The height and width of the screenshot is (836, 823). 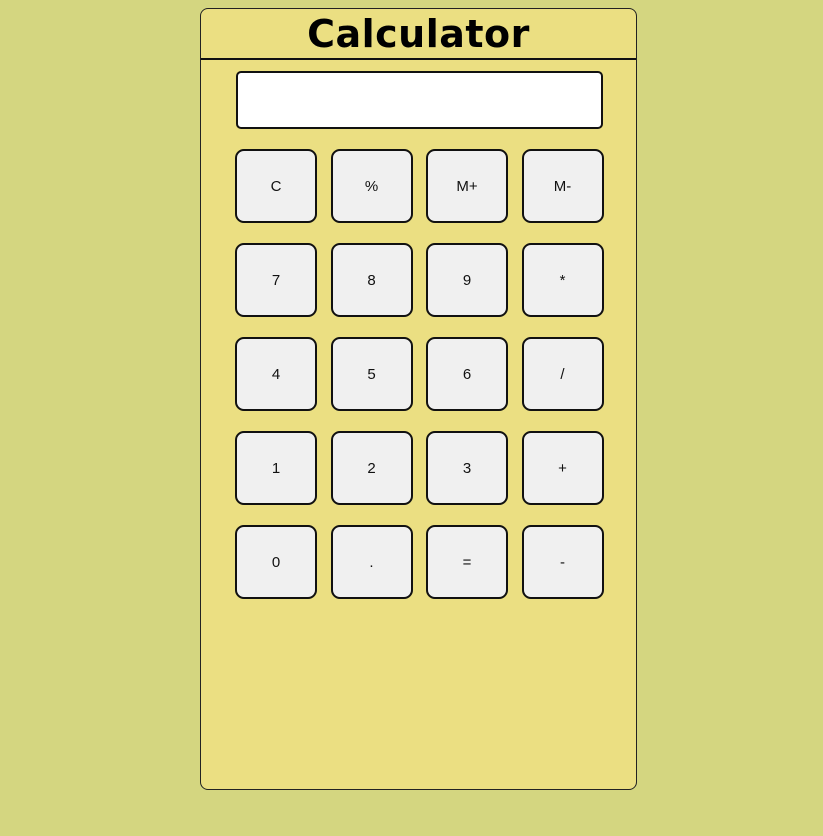 I want to click on calculator-title: Calculator, so click(x=418, y=34).